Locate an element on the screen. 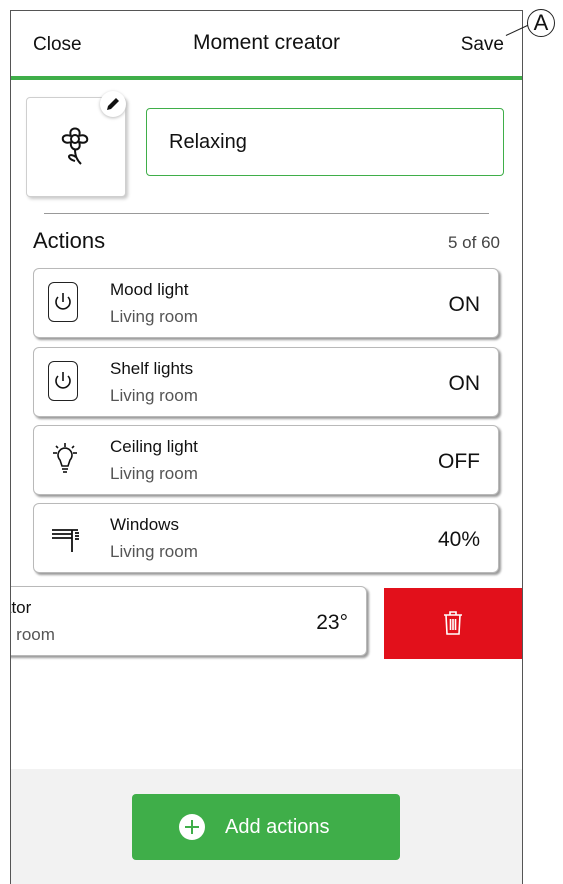 The height and width of the screenshot is (884, 563). actions-count: 5 of 60 is located at coordinates (474, 242).